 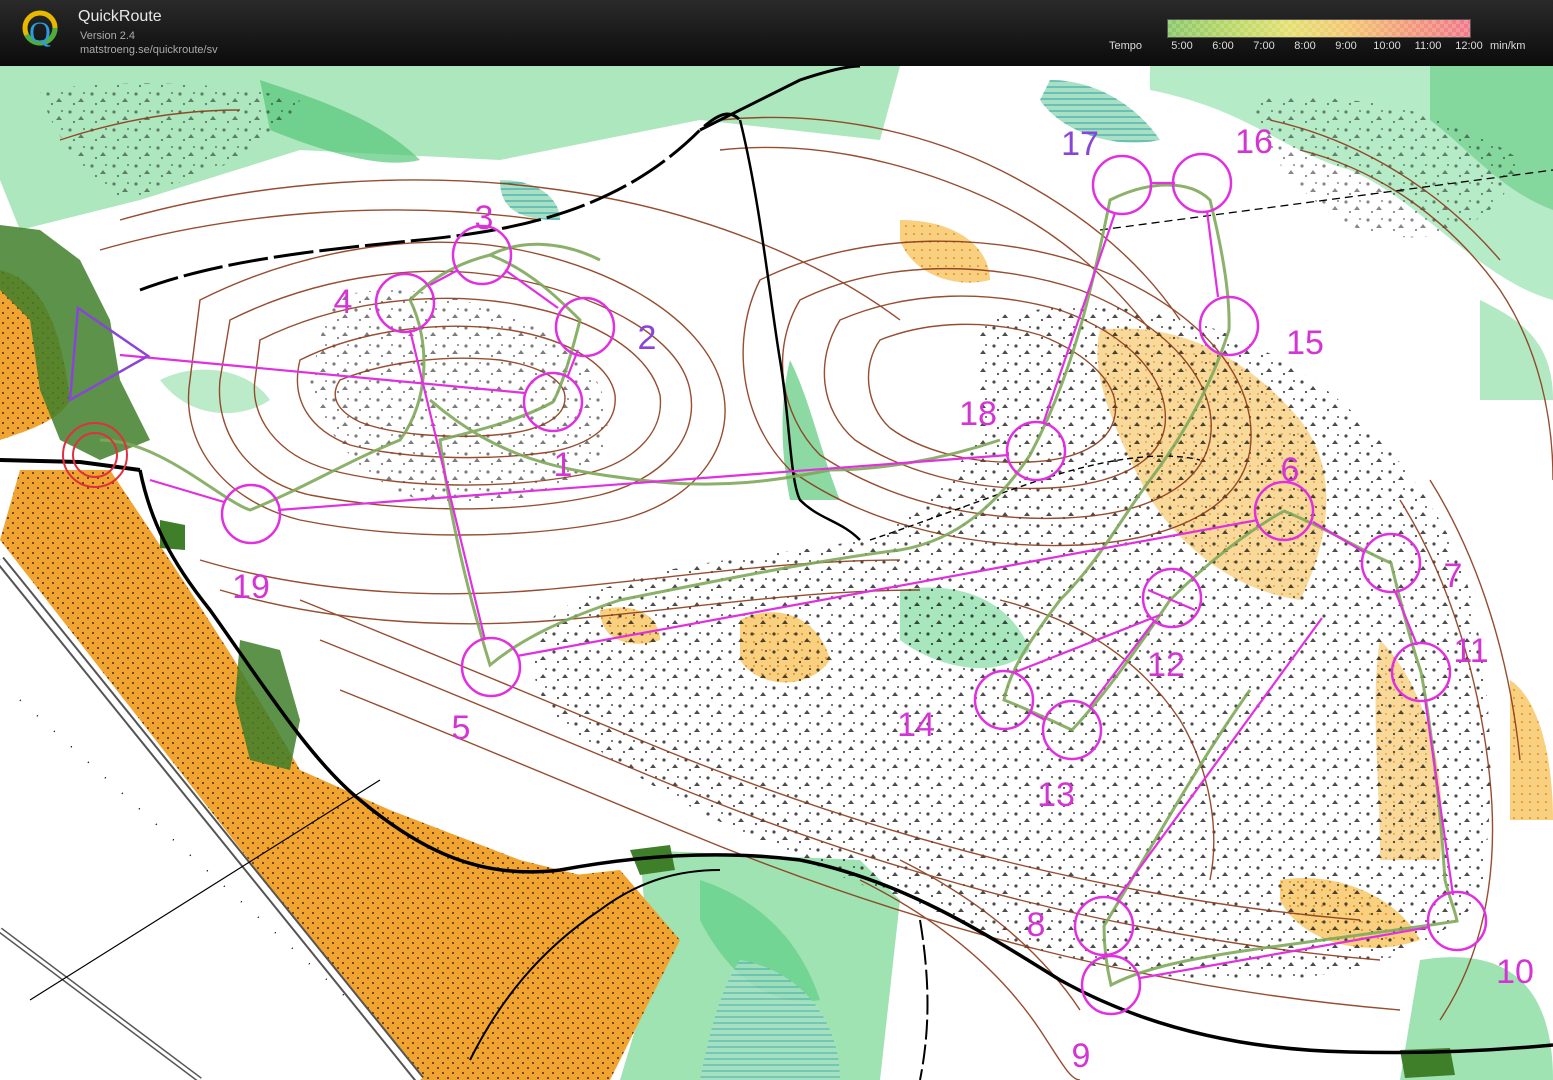 I want to click on tempo-tick: 9:00, so click(x=1346, y=46).